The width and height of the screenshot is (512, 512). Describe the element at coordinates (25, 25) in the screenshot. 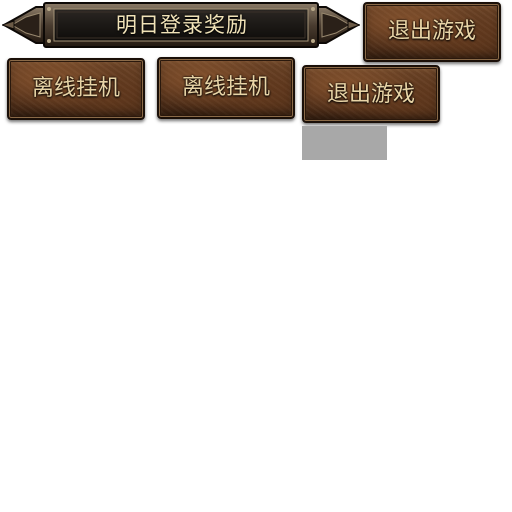

I see `left-ornament` at that location.